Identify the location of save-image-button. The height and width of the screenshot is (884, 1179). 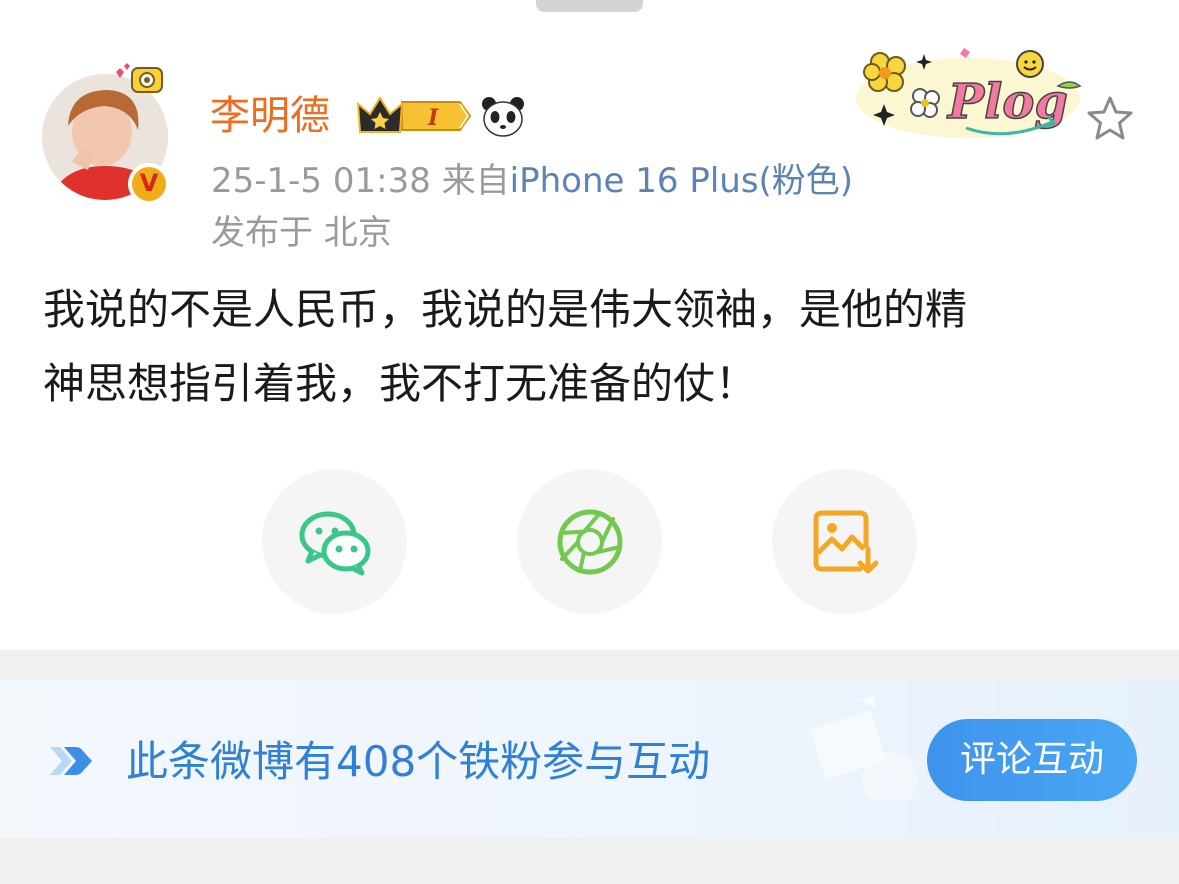
(844, 541).